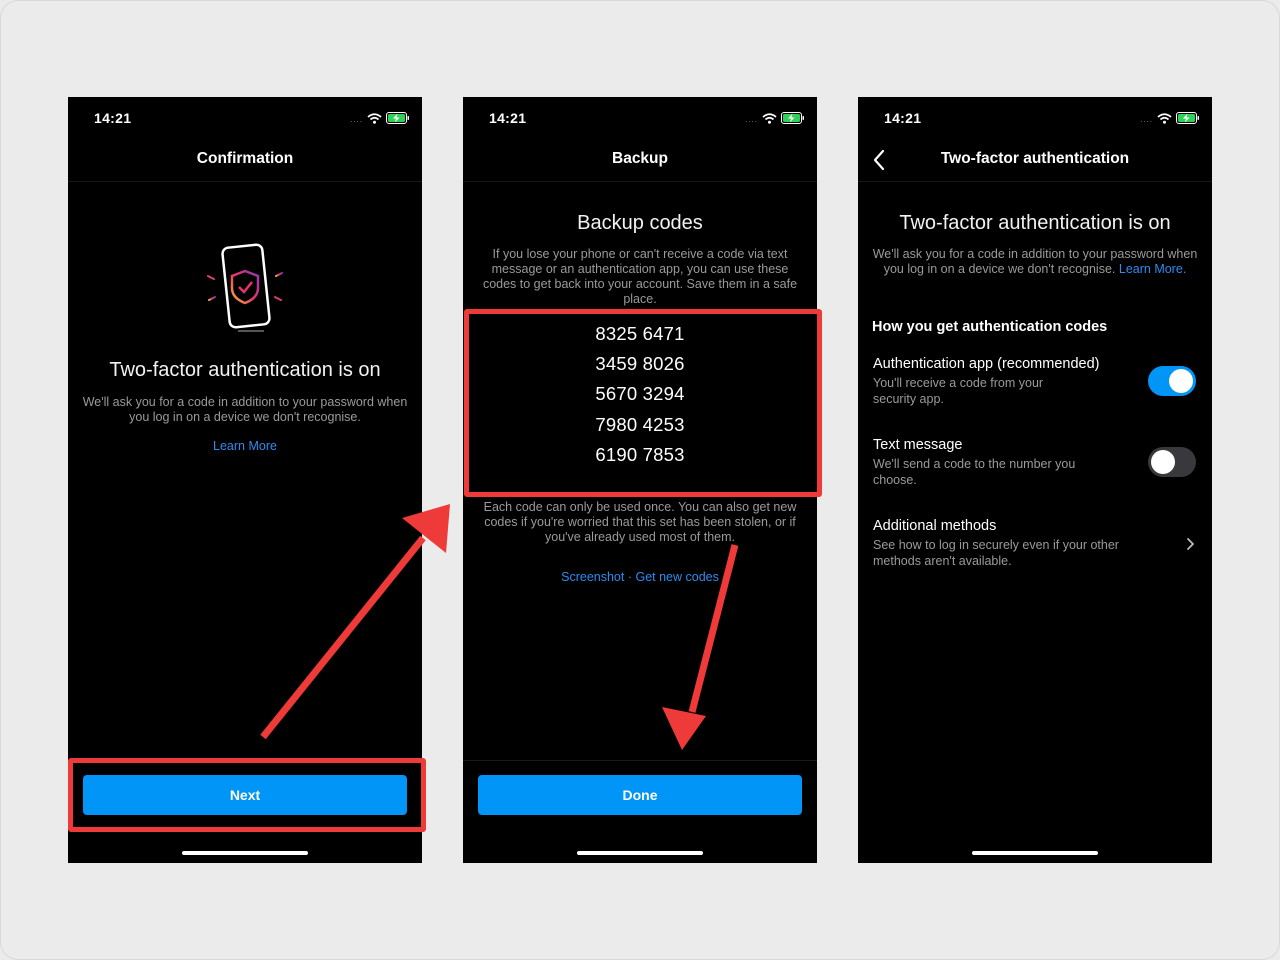 This screenshot has width=1280, height=960. Describe the element at coordinates (1035, 158) in the screenshot. I see `page-title: Two-factor authentication` at that location.